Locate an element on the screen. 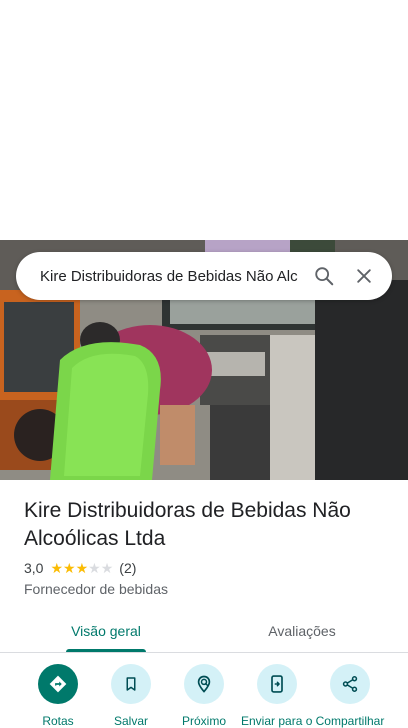 This screenshot has height=728, width=408. close-icon is located at coordinates (364, 276).